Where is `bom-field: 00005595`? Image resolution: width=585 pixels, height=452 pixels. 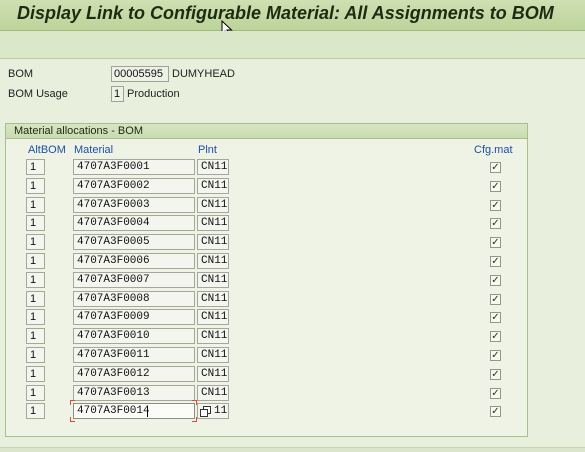 bom-field: 00005595 is located at coordinates (140, 74).